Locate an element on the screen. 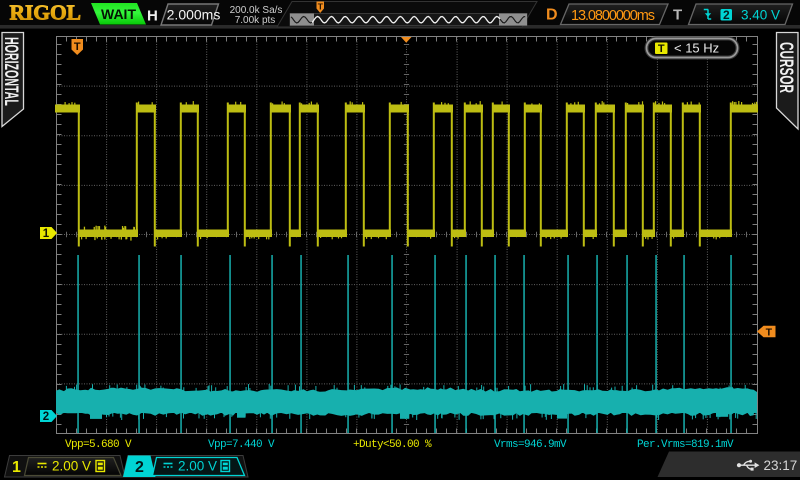 This screenshot has height=480, width=800. svg-text: Vrms=946.9mV is located at coordinates (530, 445).